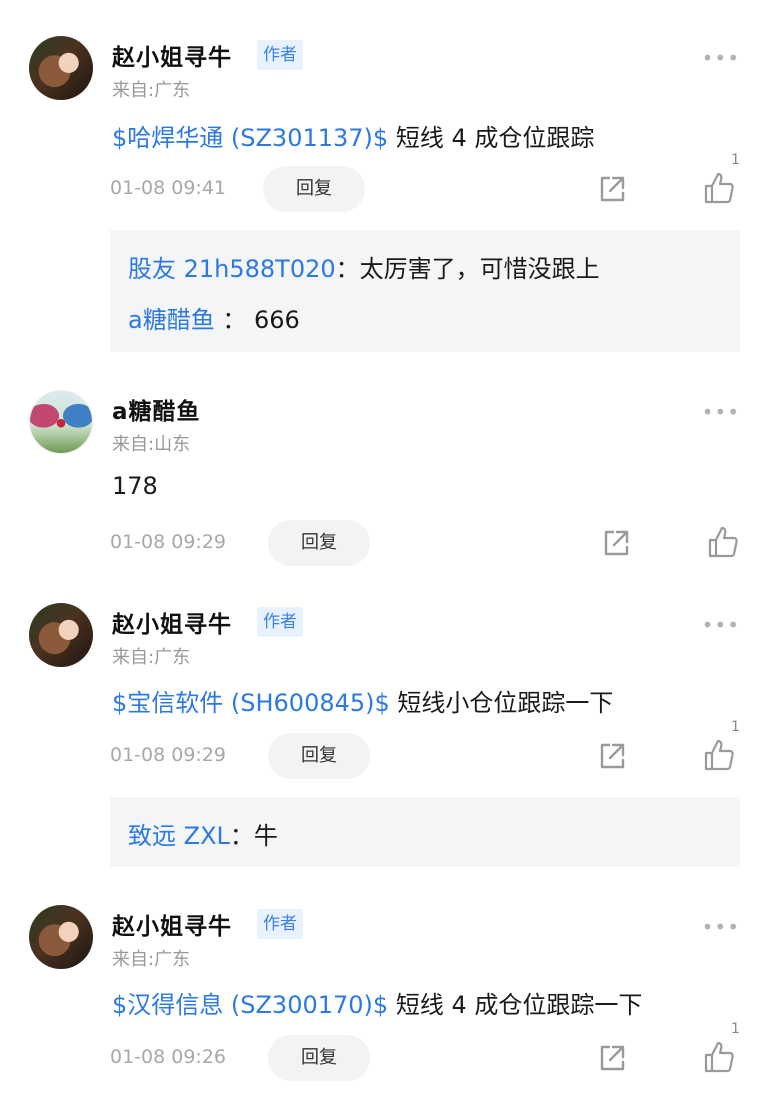 This screenshot has height=1100, width=768. Describe the element at coordinates (425, 832) in the screenshot. I see `reply-thread: 致远 ZXL：牛` at that location.